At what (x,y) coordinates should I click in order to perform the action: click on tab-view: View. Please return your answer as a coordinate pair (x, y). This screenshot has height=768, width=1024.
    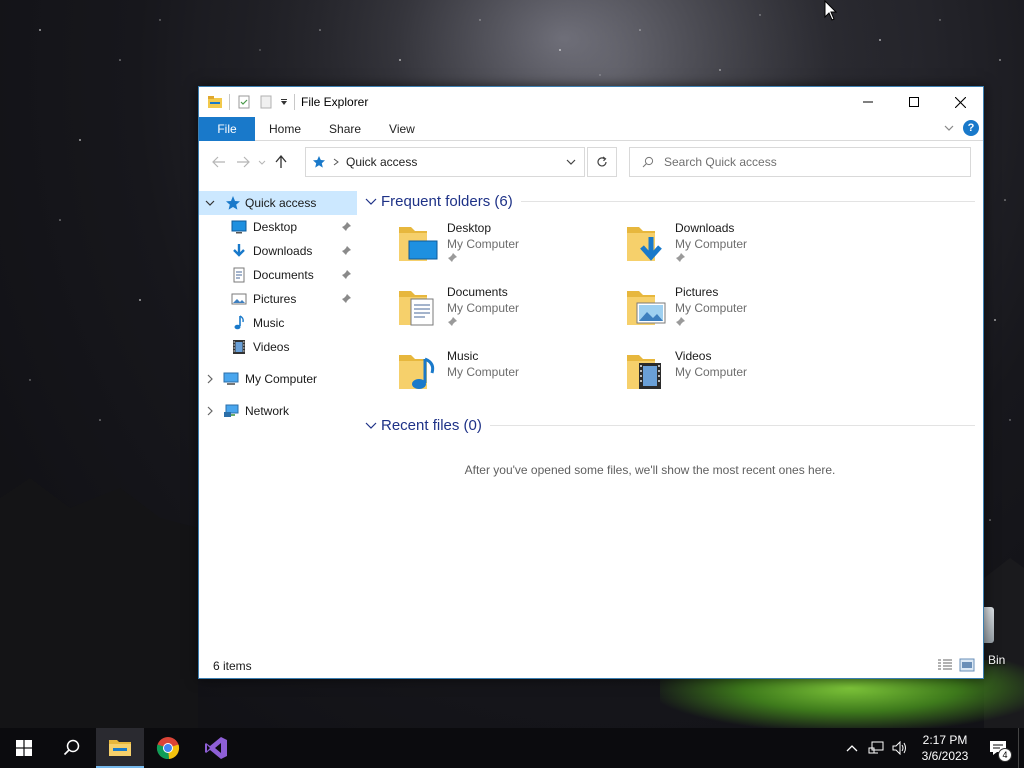
    Looking at the image, I should click on (402, 129).